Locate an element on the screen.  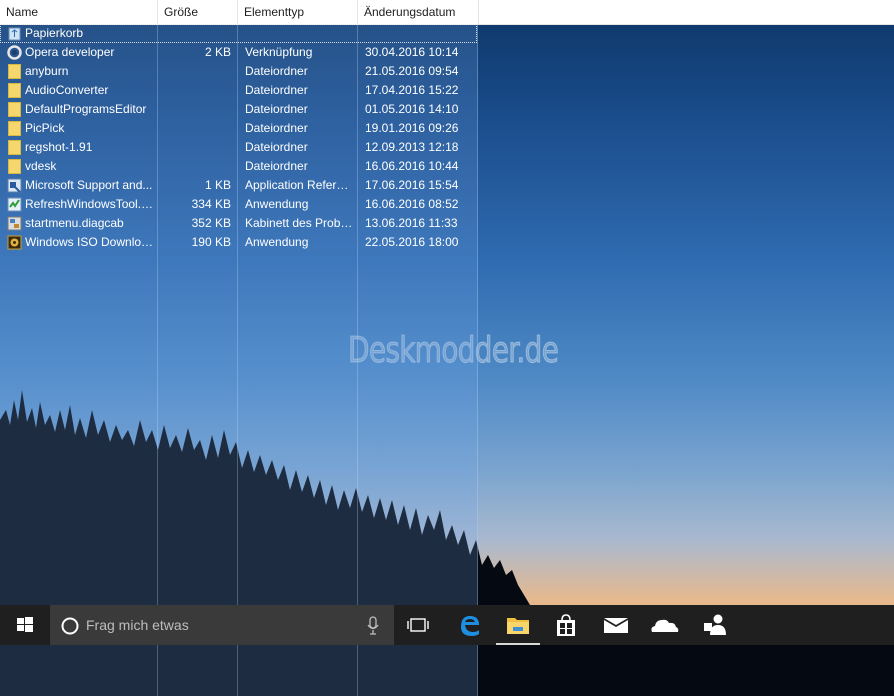
file-date: 30.04.2016 10:14 is located at coordinates (412, 52).